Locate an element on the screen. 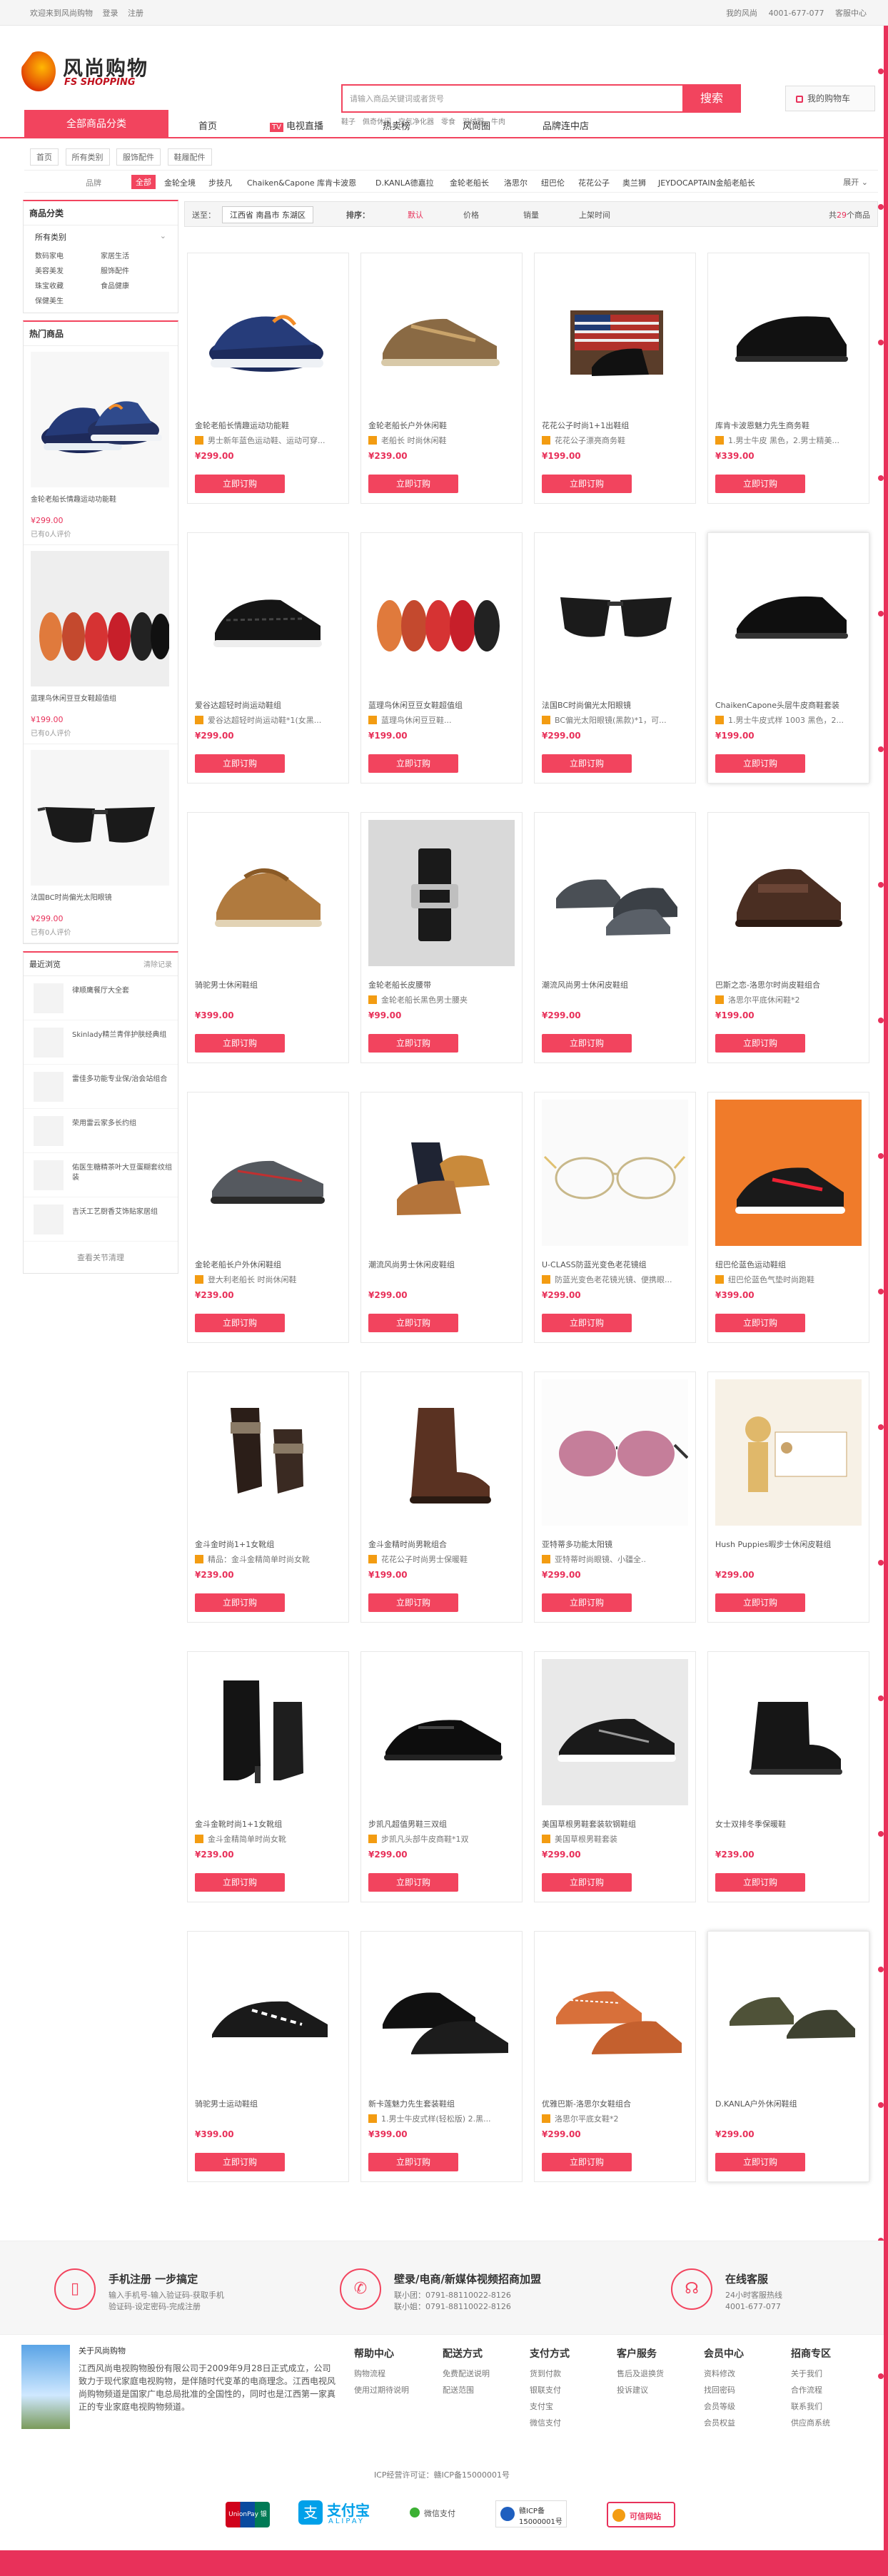  location-selector: 江西省 南昌市 东湖区 is located at coordinates (267, 214).